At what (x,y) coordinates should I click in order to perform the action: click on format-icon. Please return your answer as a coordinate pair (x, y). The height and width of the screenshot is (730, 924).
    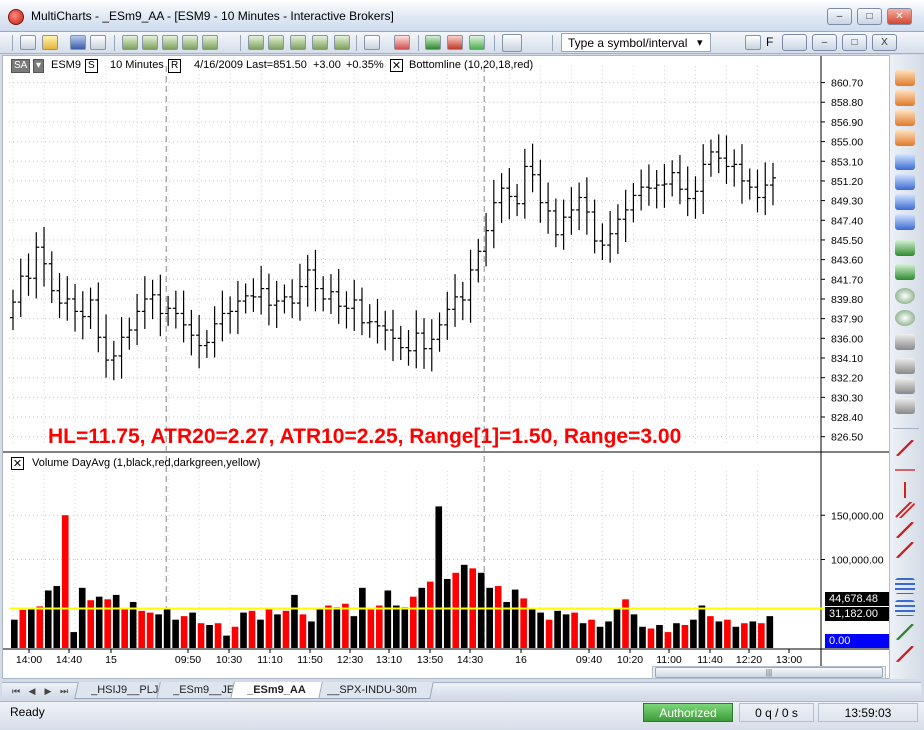
    Looking at the image, I should click on (402, 42).